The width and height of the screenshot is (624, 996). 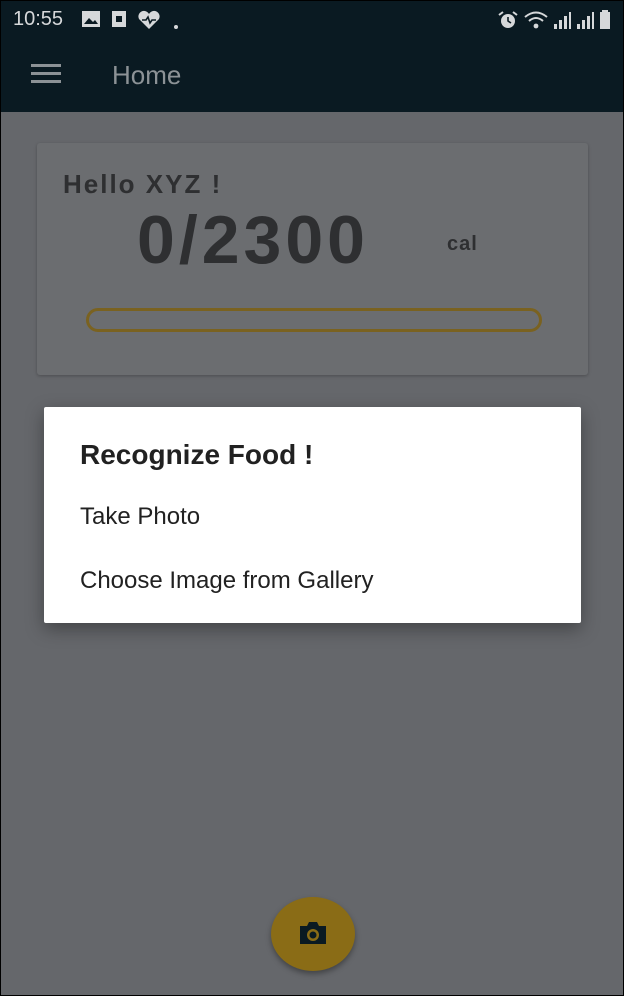 What do you see at coordinates (91, 21) in the screenshot?
I see `image-icon` at bounding box center [91, 21].